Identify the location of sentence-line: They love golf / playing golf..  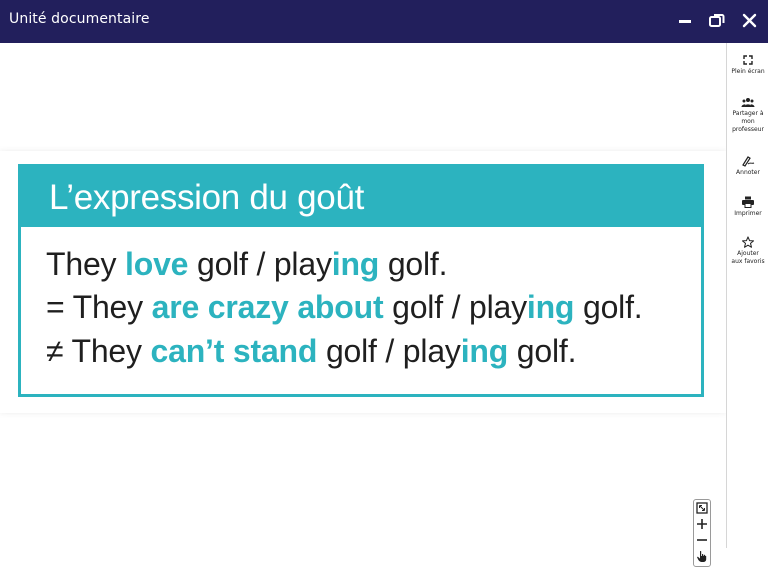
(247, 264).